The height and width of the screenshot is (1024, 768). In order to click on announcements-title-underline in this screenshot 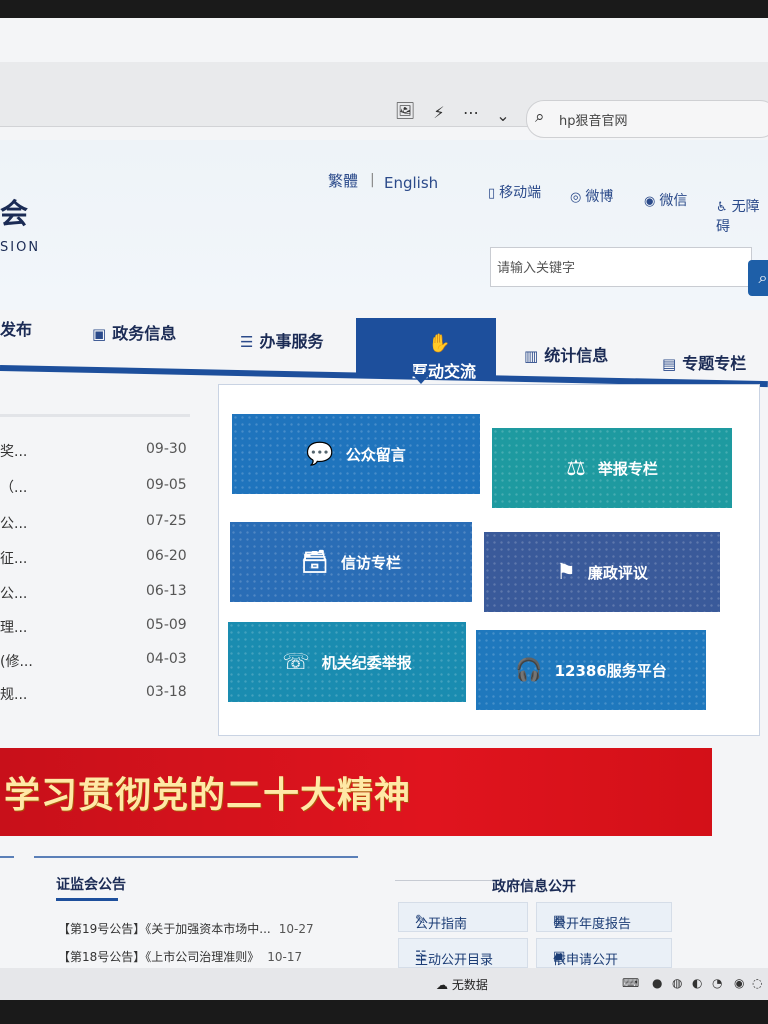, I will do `click(87, 899)`.